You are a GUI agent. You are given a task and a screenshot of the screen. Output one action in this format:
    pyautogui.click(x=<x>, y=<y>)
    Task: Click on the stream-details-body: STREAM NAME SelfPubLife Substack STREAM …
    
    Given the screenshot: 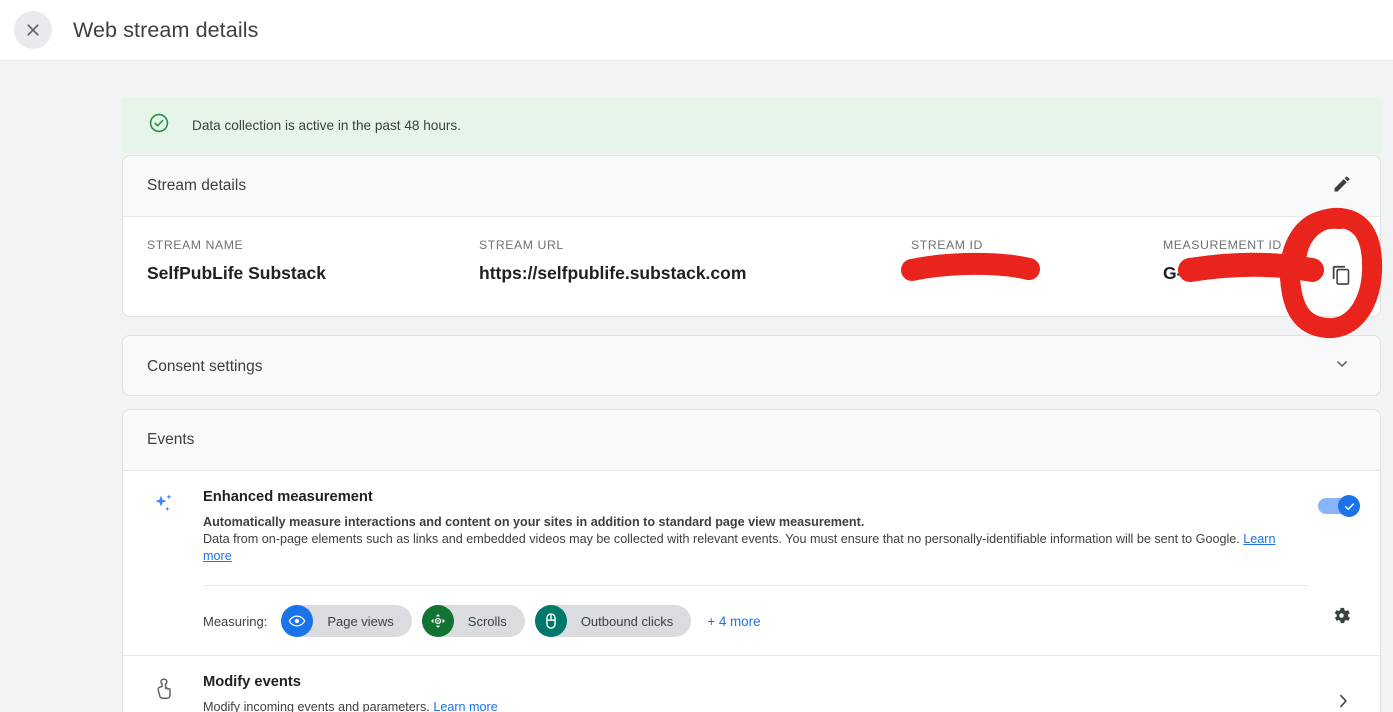 What is the action you would take?
    pyautogui.click(x=751, y=266)
    